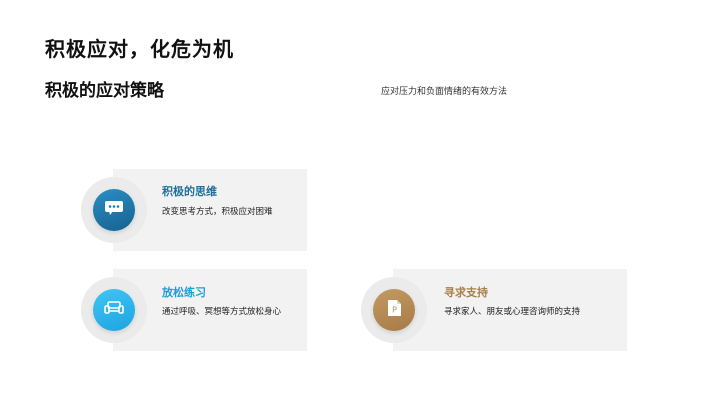 This screenshot has height=404, width=720. Describe the element at coordinates (184, 292) in the screenshot. I see `card-title: 放松练习` at that location.